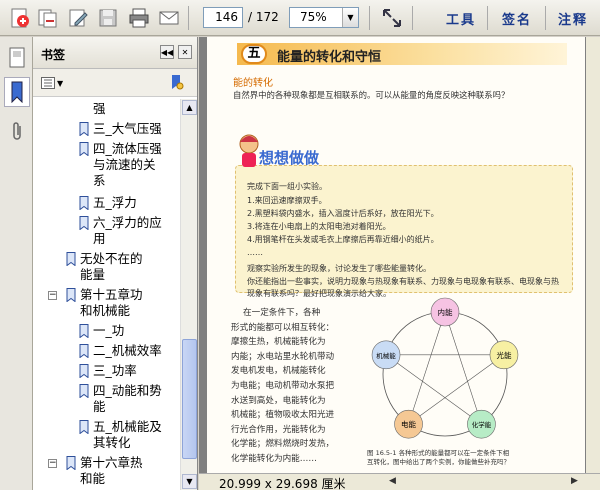 This screenshot has height=490, width=600. What do you see at coordinates (133, 129) in the screenshot?
I see `bookmark-item: 三_大气压强` at bounding box center [133, 129].